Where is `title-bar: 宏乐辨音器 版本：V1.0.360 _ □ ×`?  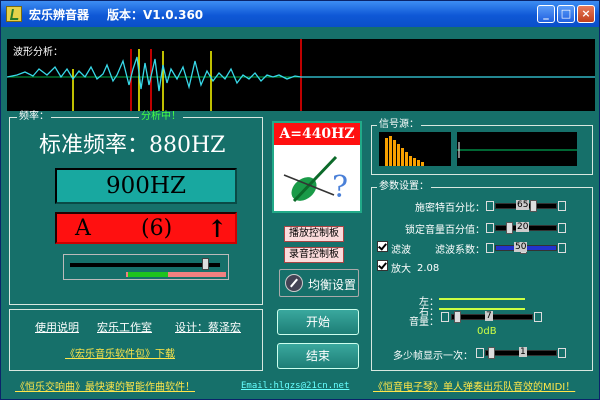 title-bar: 宏乐辨音器 版本：V1.0.360 _ □ × is located at coordinates (300, 14).